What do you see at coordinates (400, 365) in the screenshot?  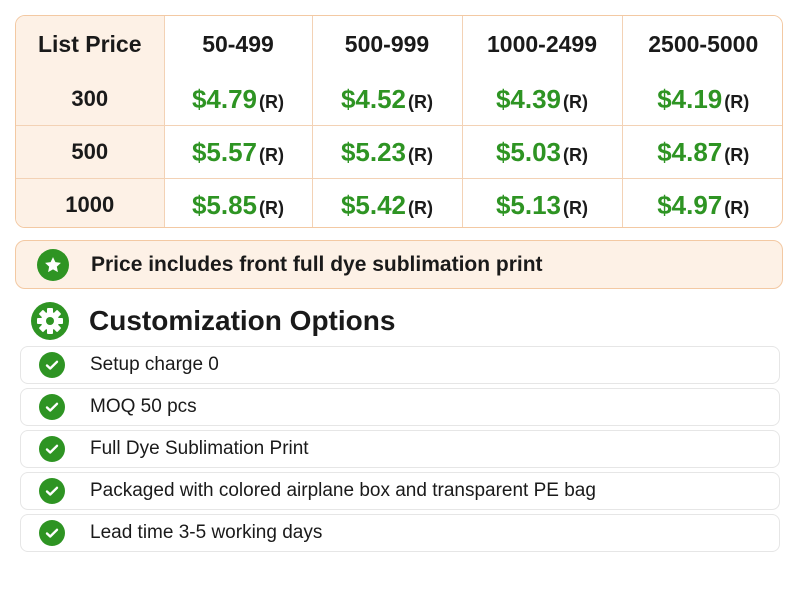 I see `list-item: Setup charge 0` at bounding box center [400, 365].